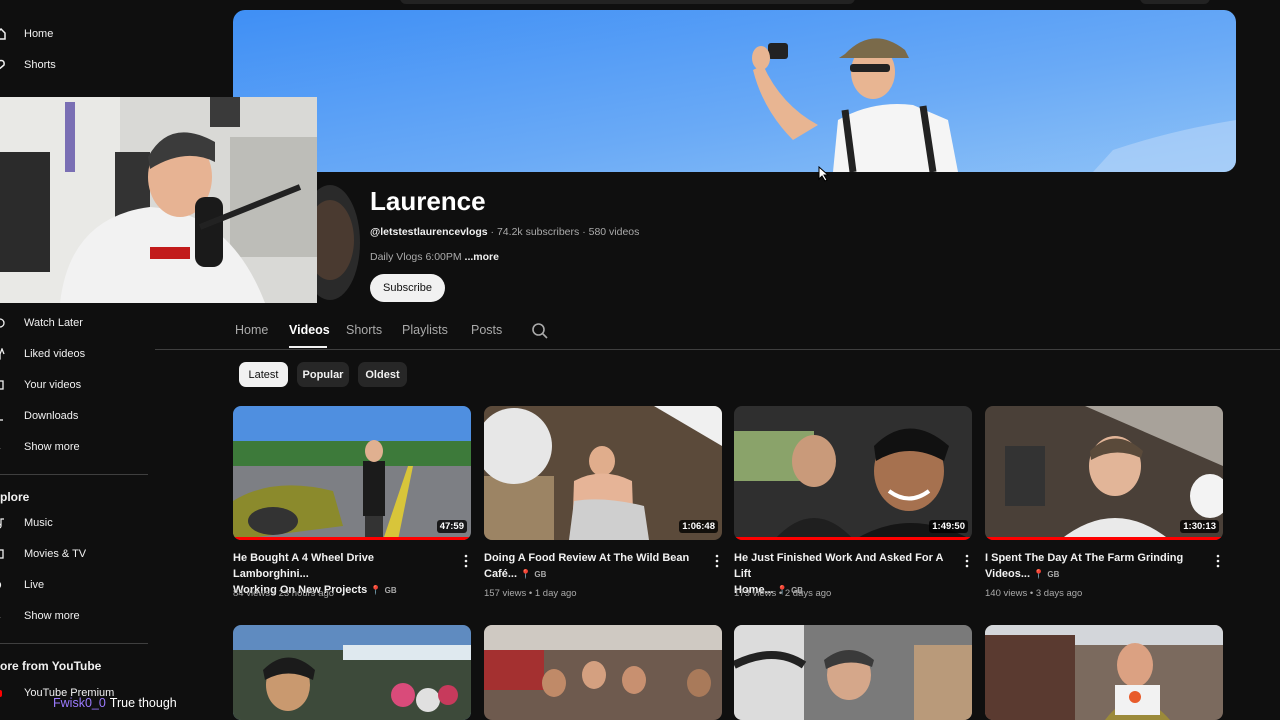 This screenshot has width=1280, height=720. Describe the element at coordinates (51, 666) in the screenshot. I see `sidebar-more-heading: ore from YouTube` at that location.